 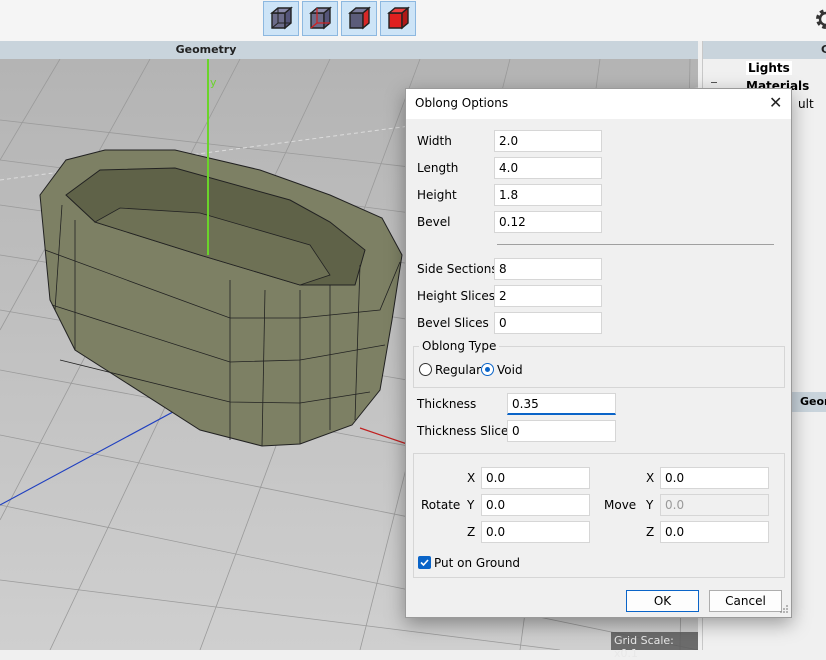 What do you see at coordinates (548, 296) in the screenshot?
I see `height-slices-field: 2` at bounding box center [548, 296].